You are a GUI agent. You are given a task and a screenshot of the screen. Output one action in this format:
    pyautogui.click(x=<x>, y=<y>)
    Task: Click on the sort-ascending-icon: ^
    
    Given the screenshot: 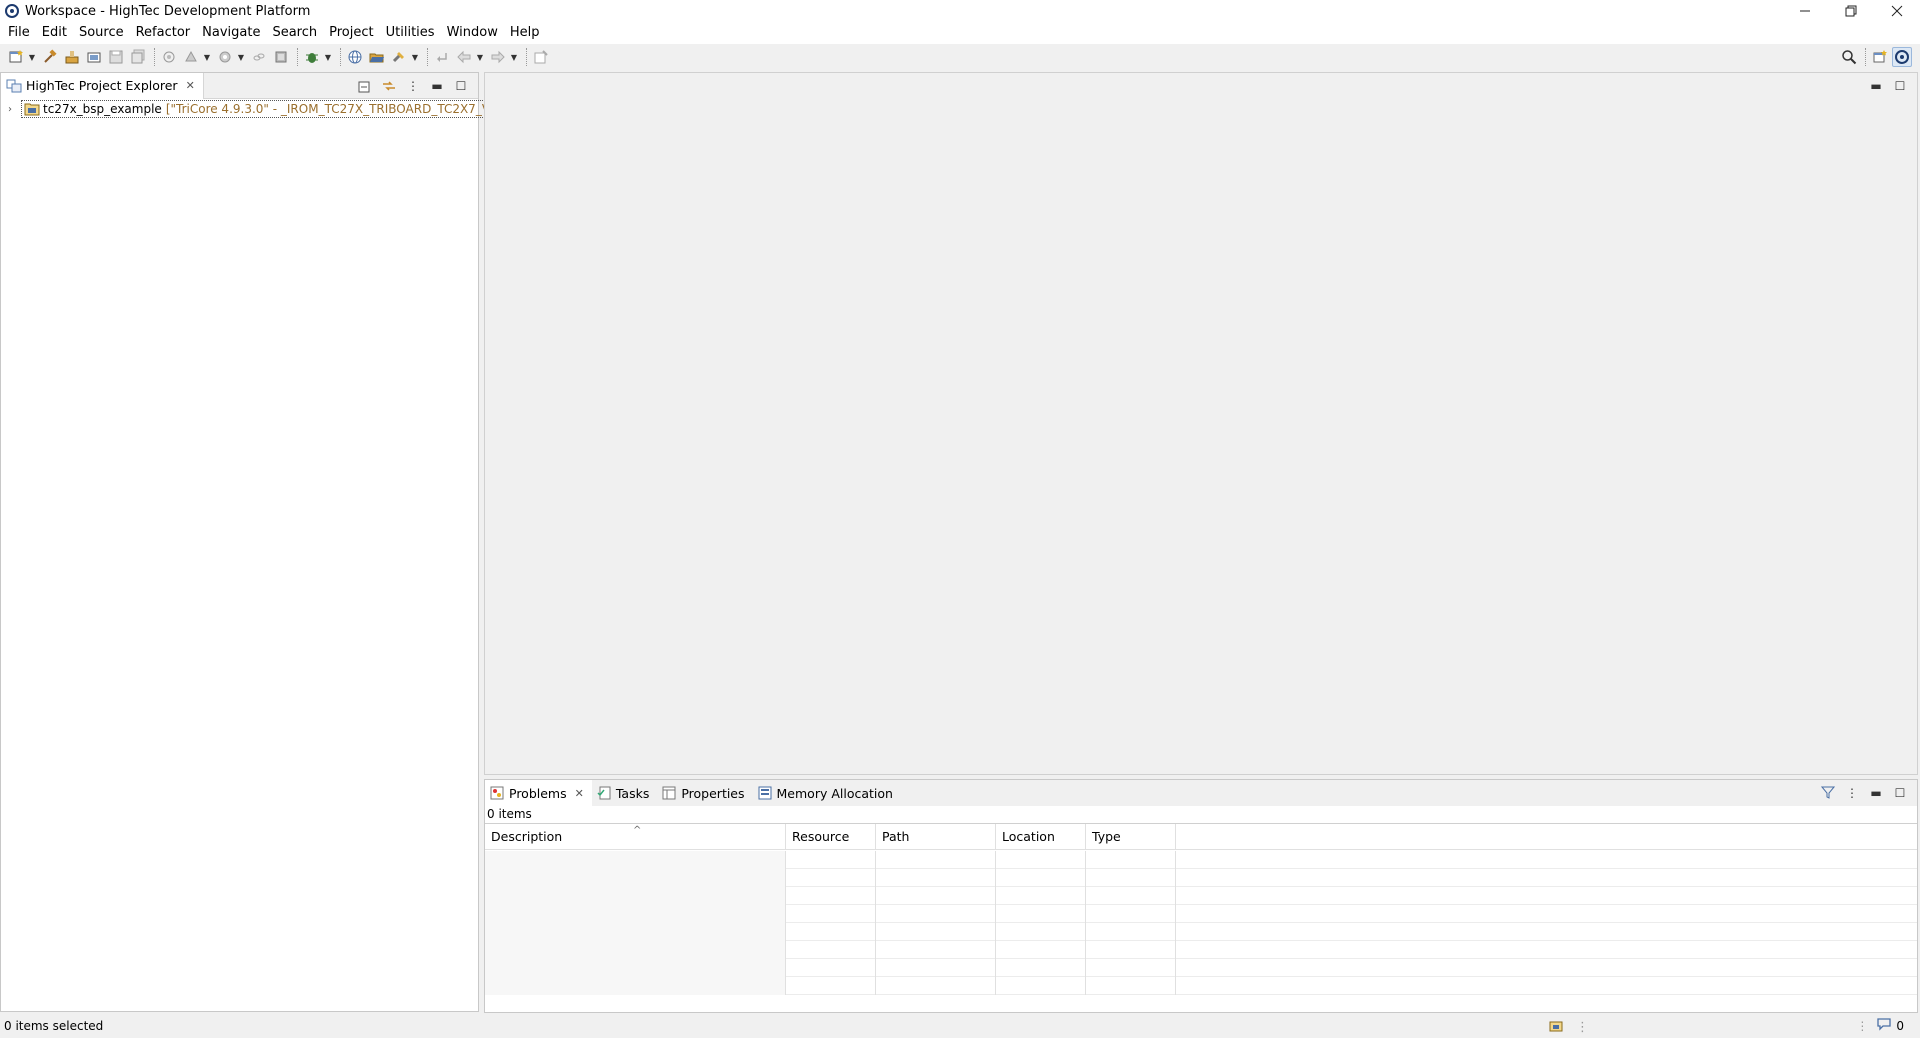 What is the action you would take?
    pyautogui.click(x=637, y=830)
    